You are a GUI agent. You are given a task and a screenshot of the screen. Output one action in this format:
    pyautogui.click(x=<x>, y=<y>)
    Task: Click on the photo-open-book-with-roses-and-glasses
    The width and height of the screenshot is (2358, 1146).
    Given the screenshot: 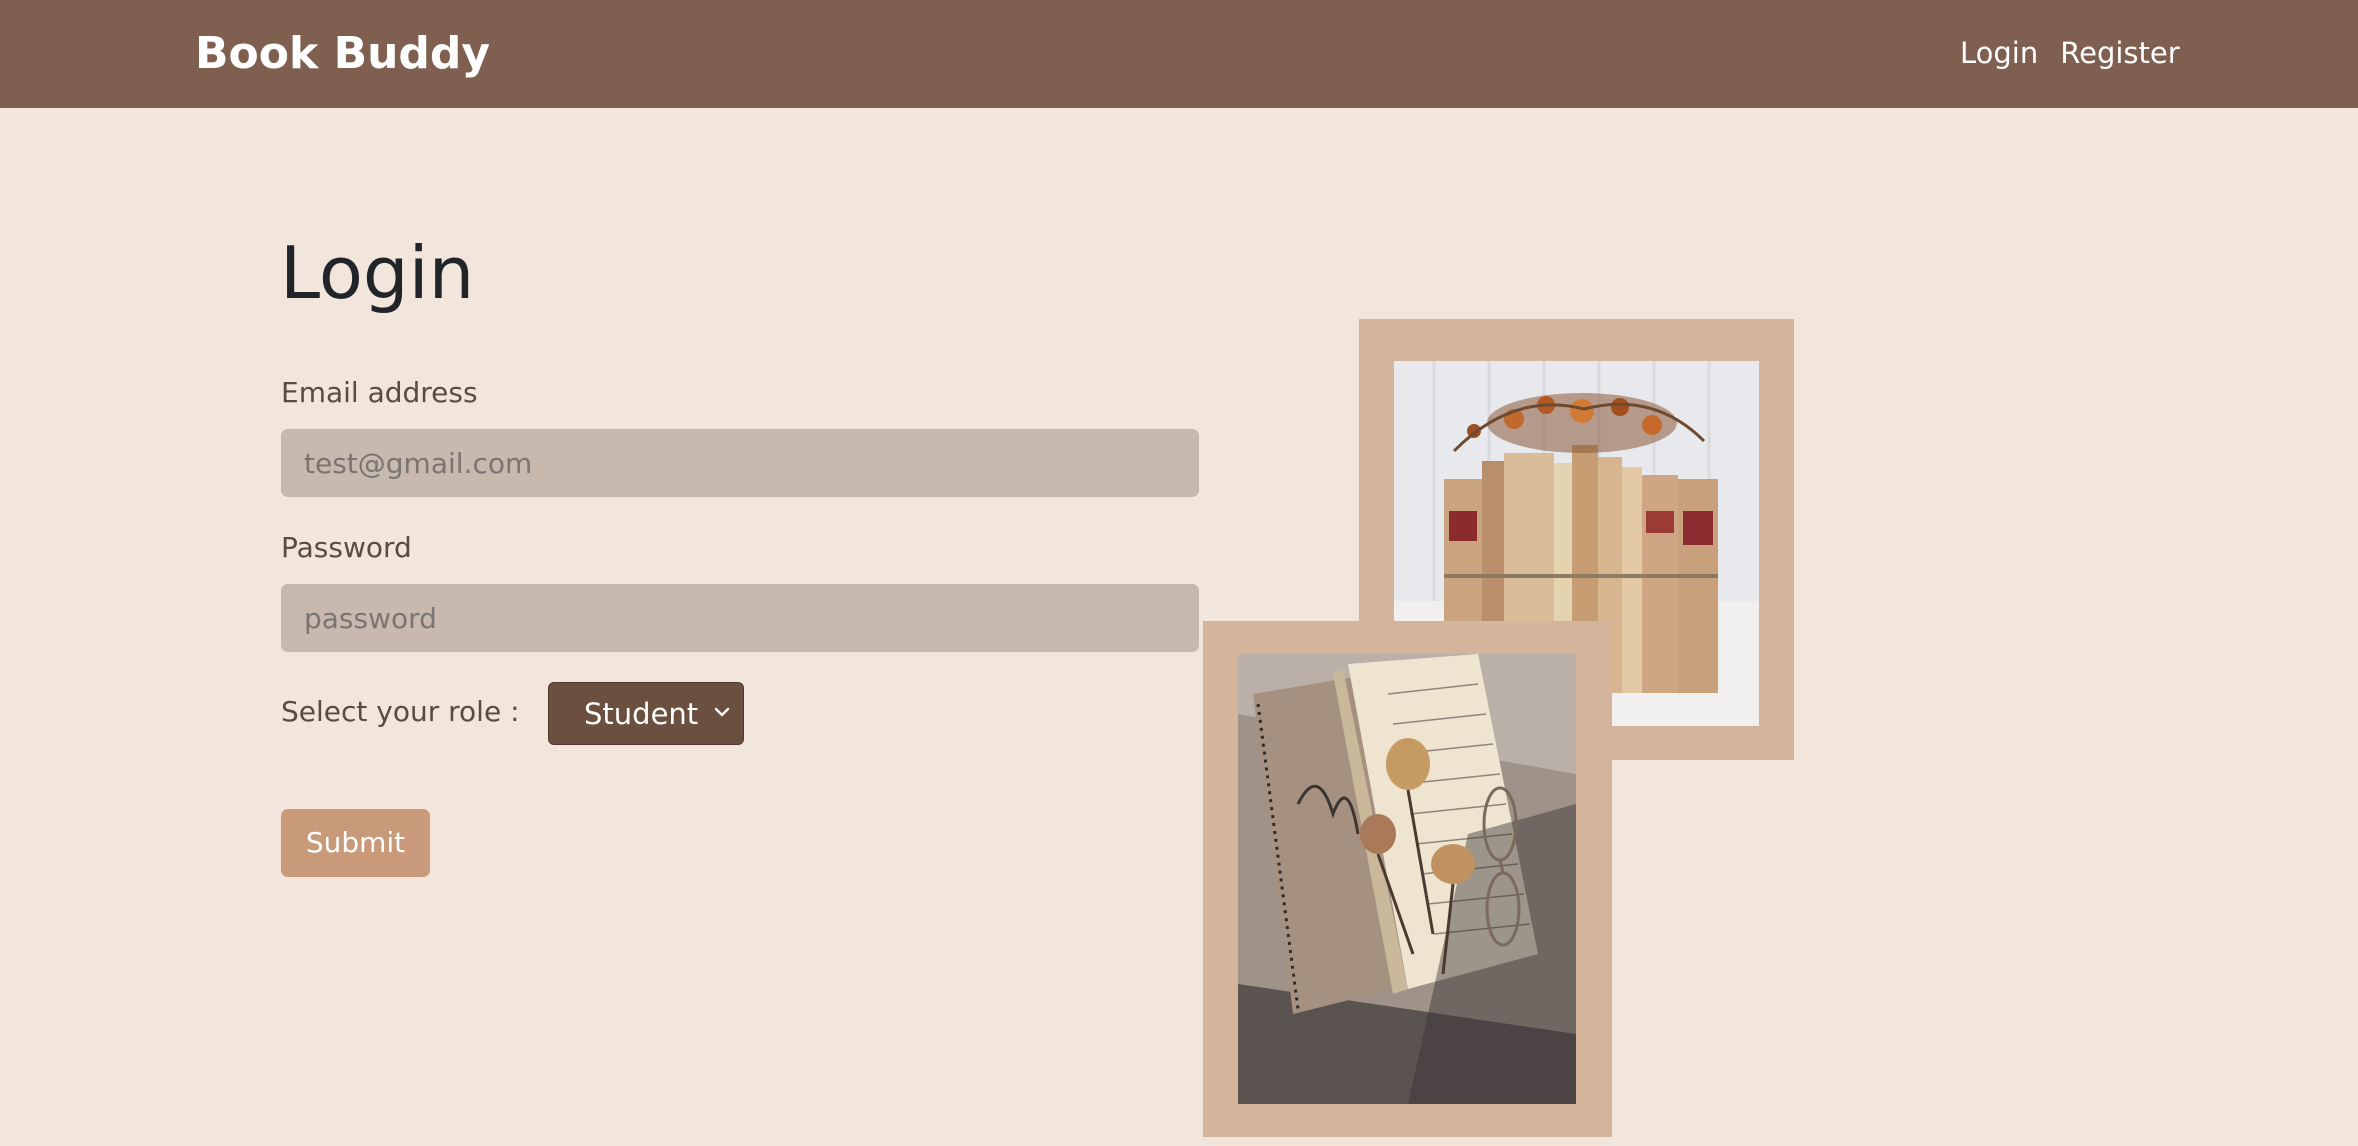 What is the action you would take?
    pyautogui.click(x=1407, y=879)
    